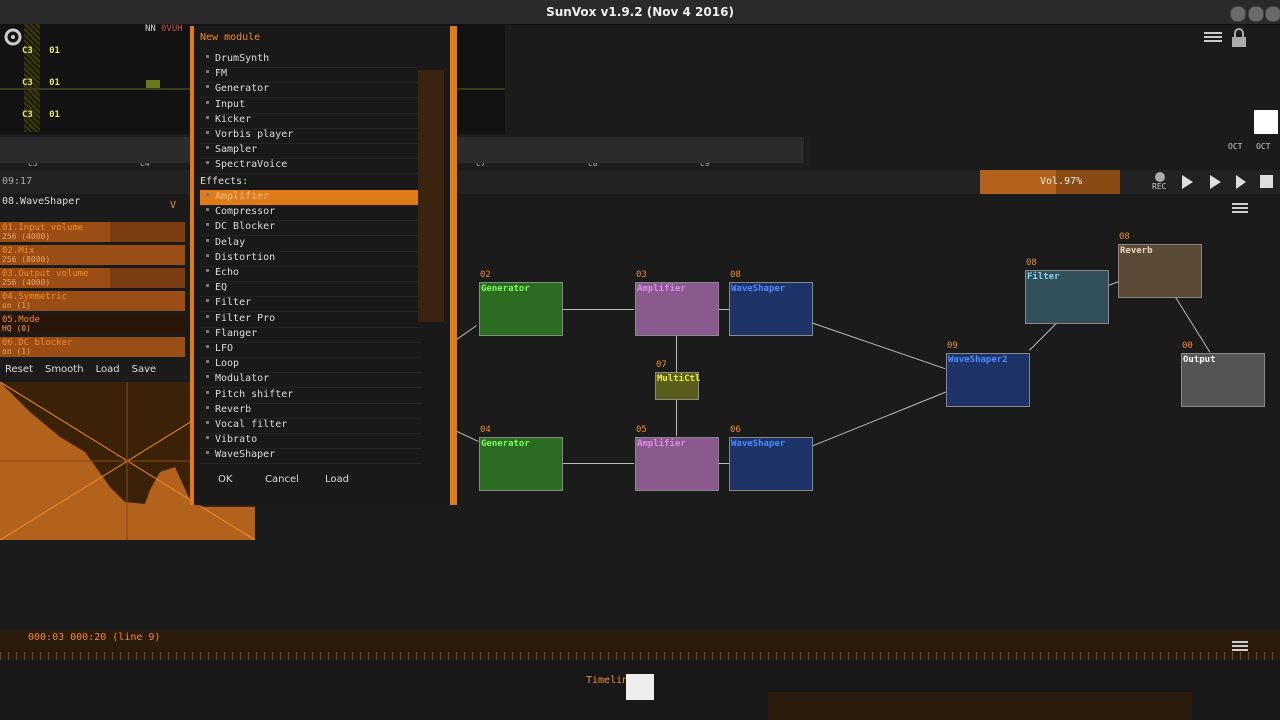 Image resolution: width=1280 pixels, height=720 pixels. What do you see at coordinates (311, 213) in the screenshot?
I see `effect-type-item: Compressor` at bounding box center [311, 213].